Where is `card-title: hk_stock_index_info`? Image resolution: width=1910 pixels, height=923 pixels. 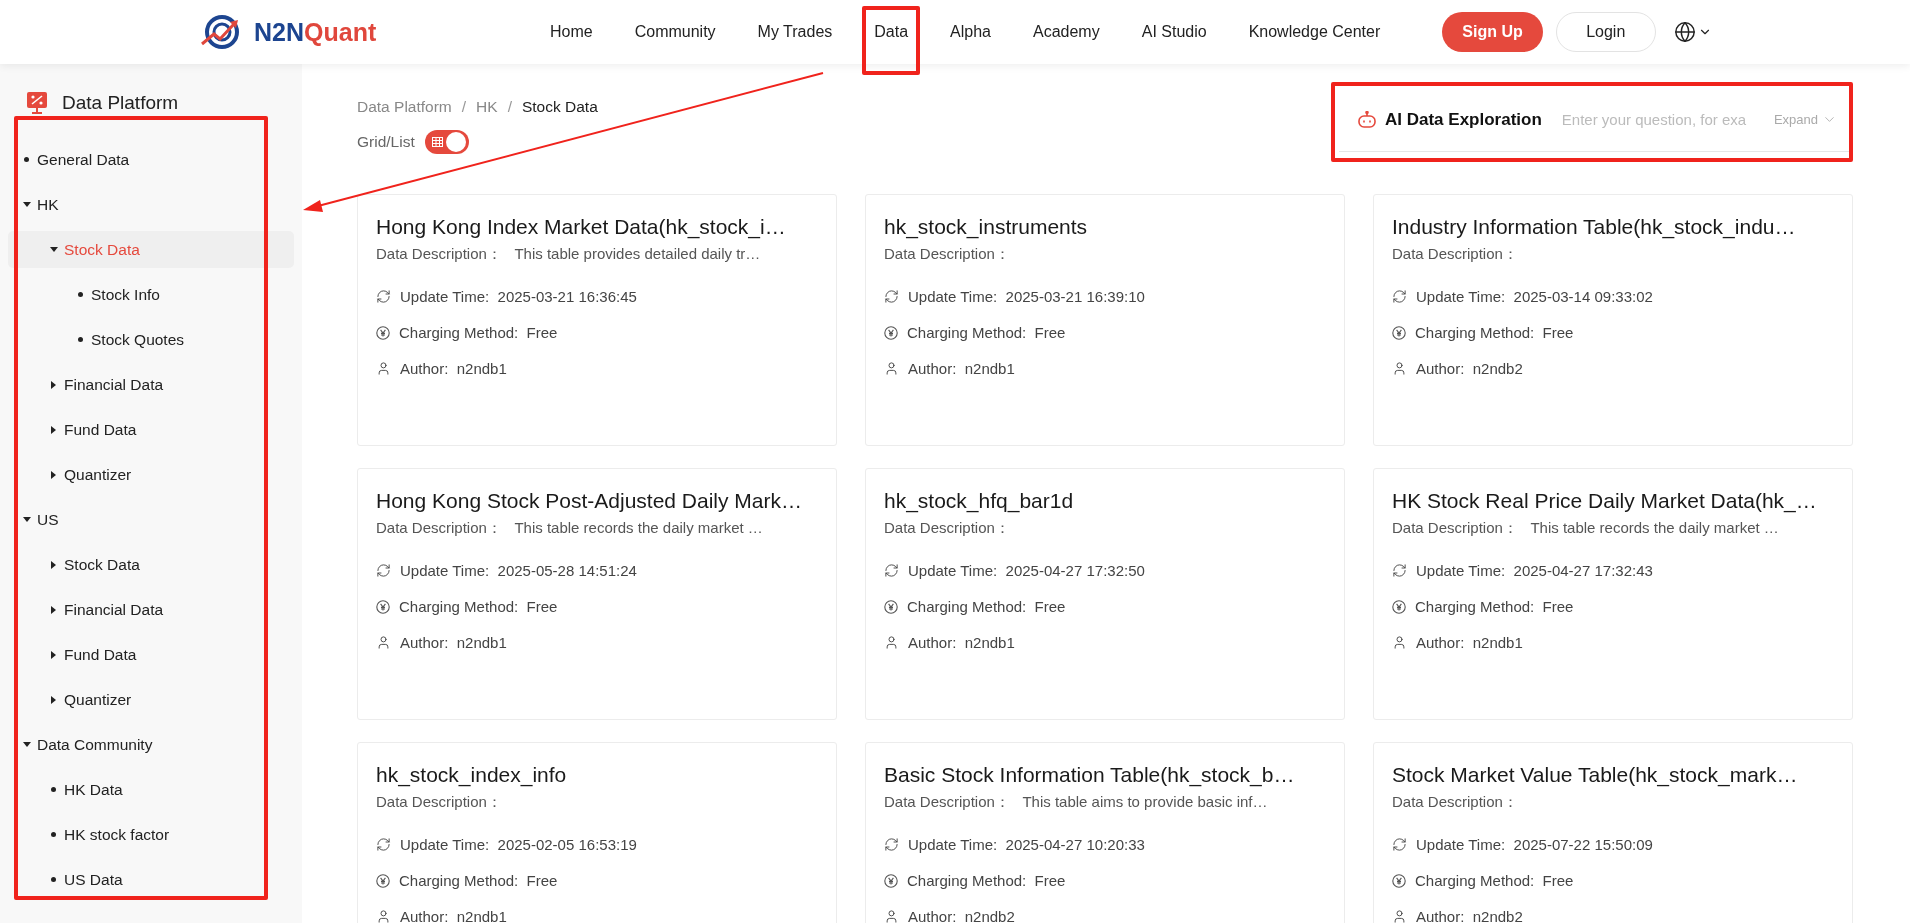
card-title: hk_stock_index_info is located at coordinates (472, 775).